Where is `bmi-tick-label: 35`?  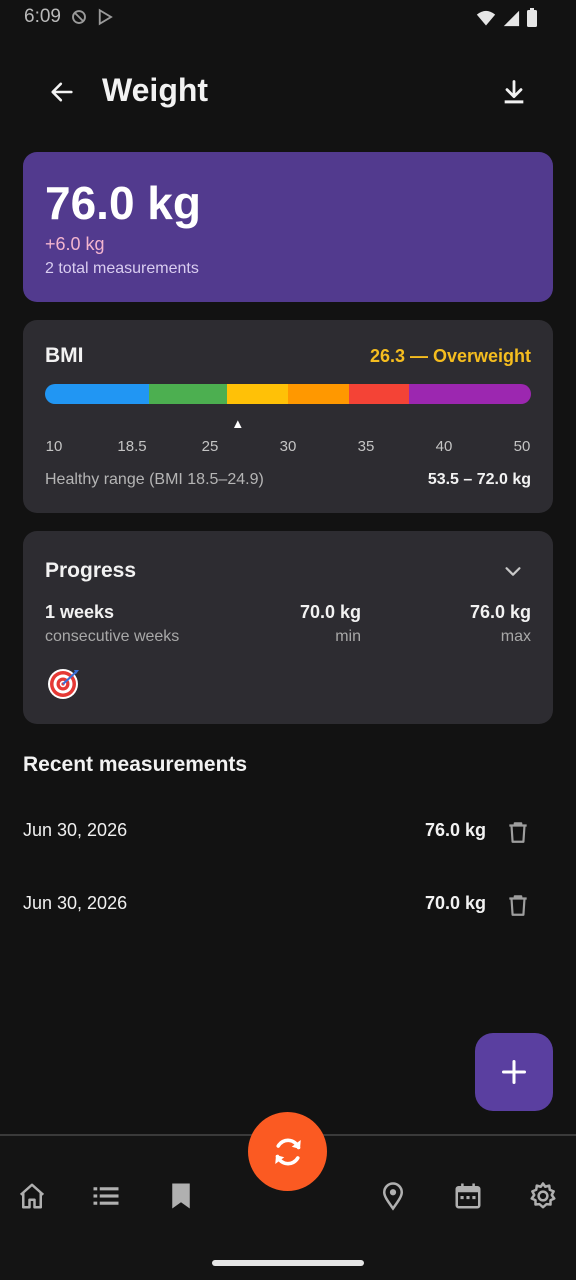
bmi-tick-label: 35 is located at coordinates (366, 446).